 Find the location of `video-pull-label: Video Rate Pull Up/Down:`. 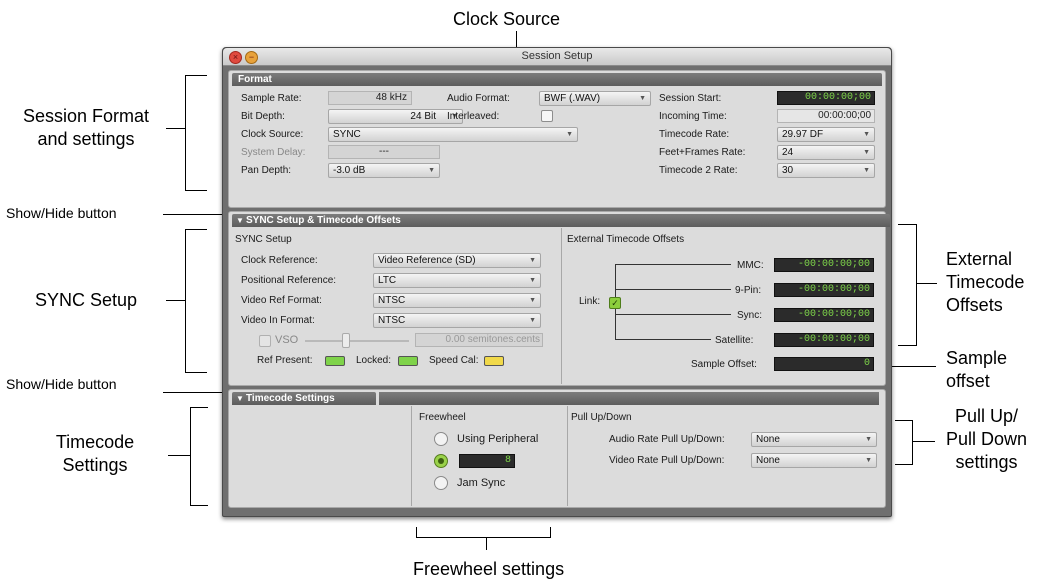

video-pull-label: Video Rate Pull Up/Down: is located at coordinates (667, 460).